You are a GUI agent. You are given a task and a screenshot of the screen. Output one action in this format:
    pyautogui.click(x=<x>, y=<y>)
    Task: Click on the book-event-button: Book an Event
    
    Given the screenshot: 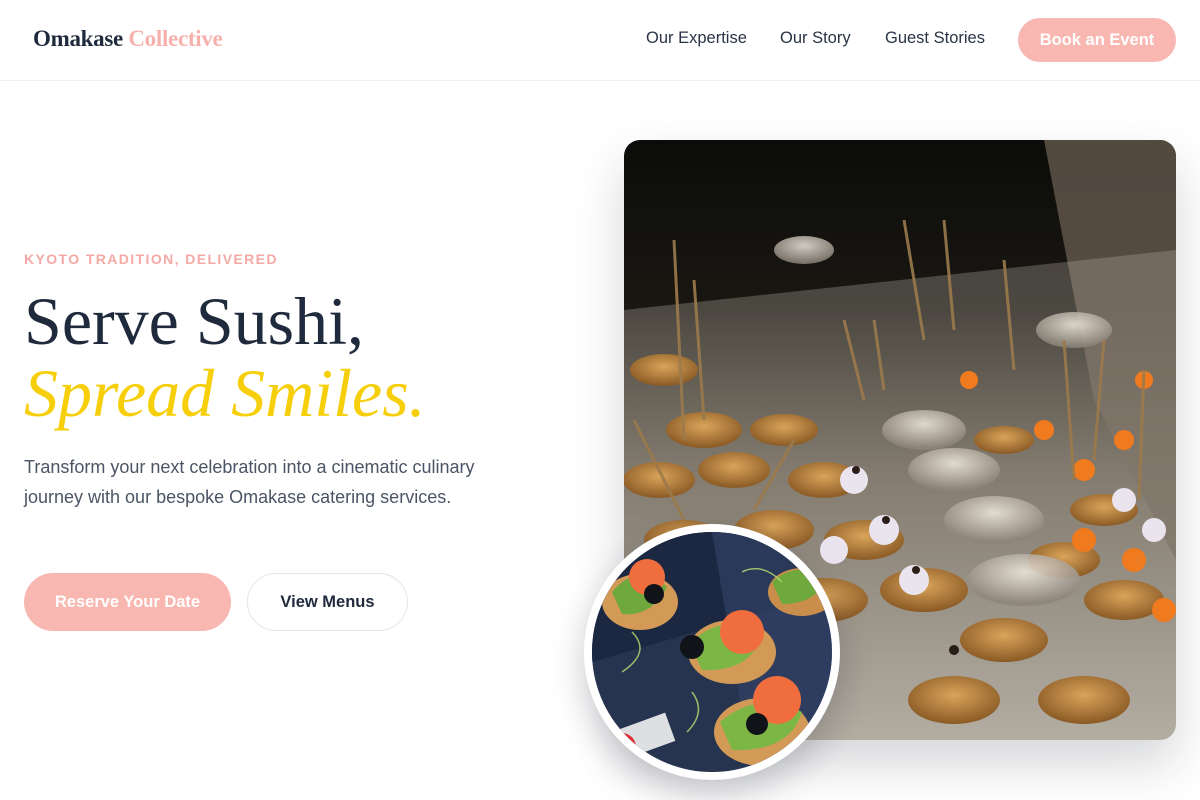 What is the action you would take?
    pyautogui.click(x=1097, y=40)
    